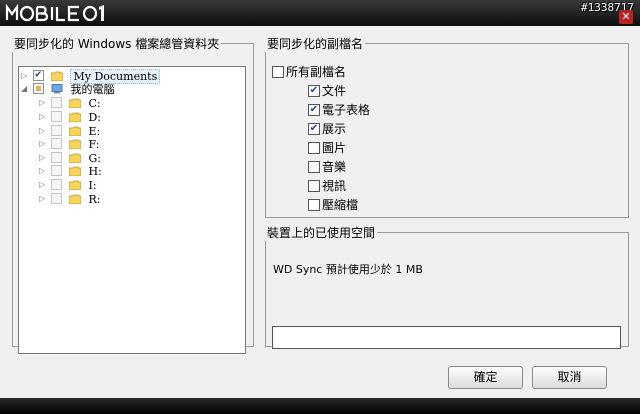  Describe the element at coordinates (57, 88) in the screenshot. I see `computer-icon` at that location.